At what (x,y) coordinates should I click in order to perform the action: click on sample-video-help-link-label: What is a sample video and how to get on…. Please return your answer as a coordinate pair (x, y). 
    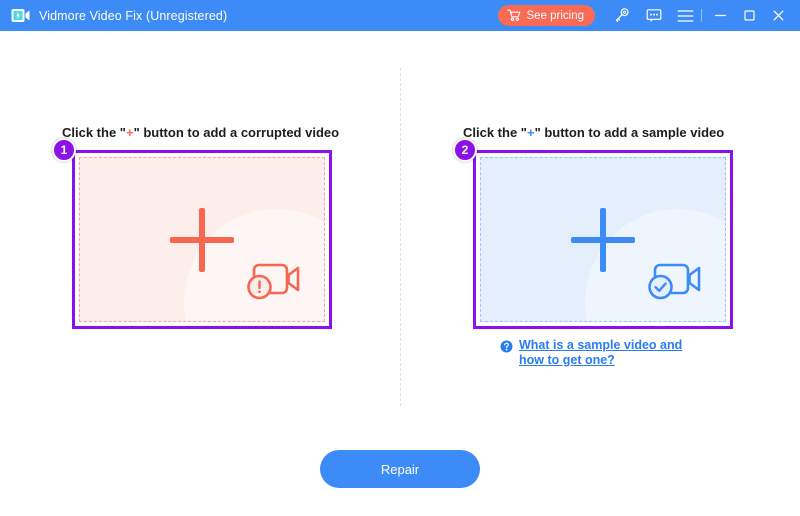
    Looking at the image, I should click on (601, 352).